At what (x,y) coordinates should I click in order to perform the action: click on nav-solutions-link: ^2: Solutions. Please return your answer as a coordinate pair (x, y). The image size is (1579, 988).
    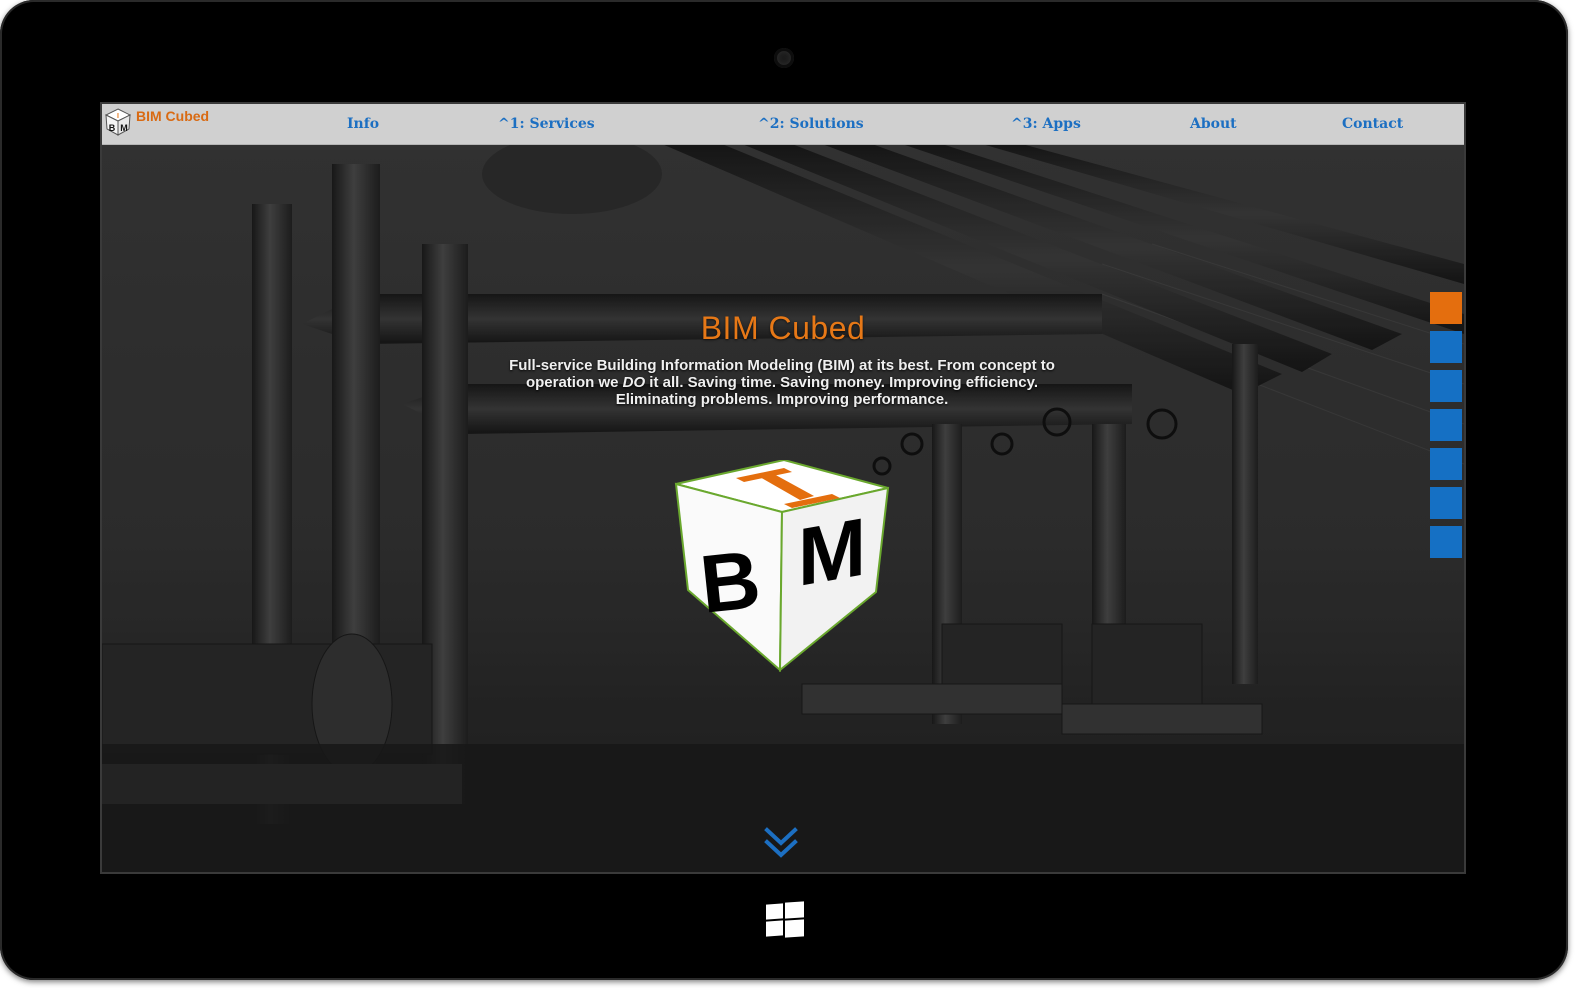
    Looking at the image, I should click on (811, 124).